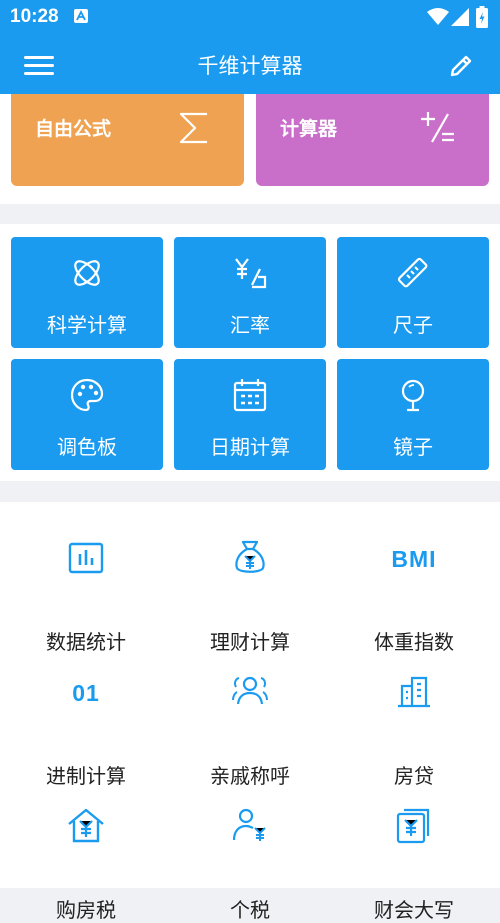  Describe the element at coordinates (86, 558) in the screenshot. I see `chart-icon` at that location.